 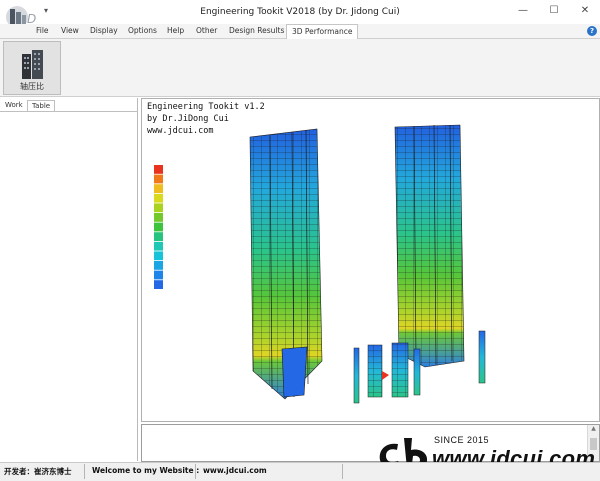 What do you see at coordinates (32, 64) in the screenshot?
I see `building-icon` at bounding box center [32, 64].